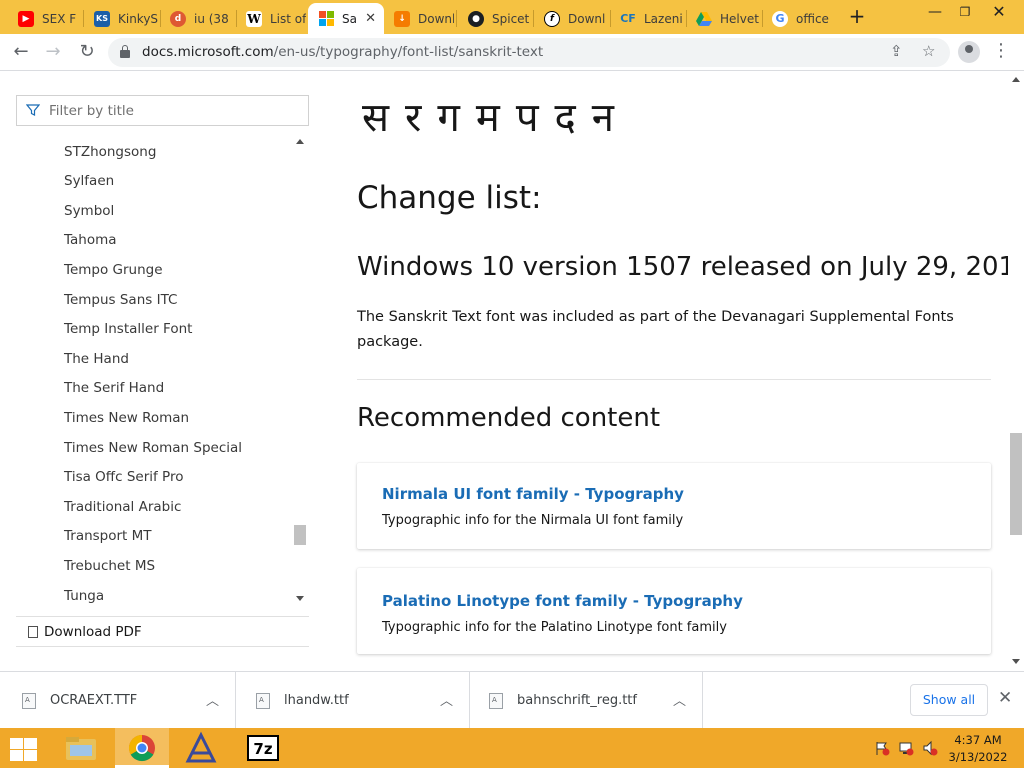  Describe the element at coordinates (288, 18) in the screenshot. I see `tab-label: List of` at that location.